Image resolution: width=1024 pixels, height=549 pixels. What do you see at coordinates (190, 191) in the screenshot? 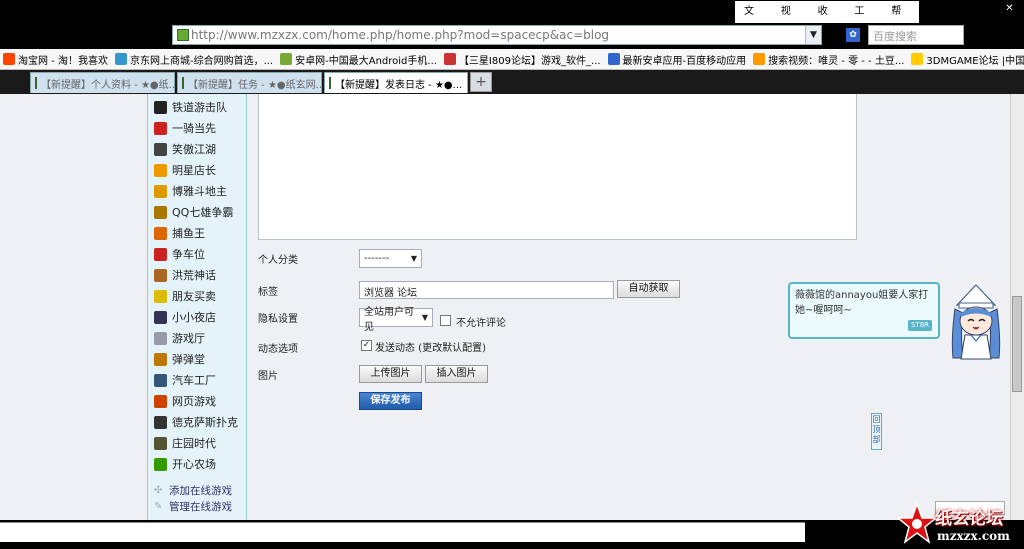
I see `sidebar-game-item: 博雅斗地主` at bounding box center [190, 191].